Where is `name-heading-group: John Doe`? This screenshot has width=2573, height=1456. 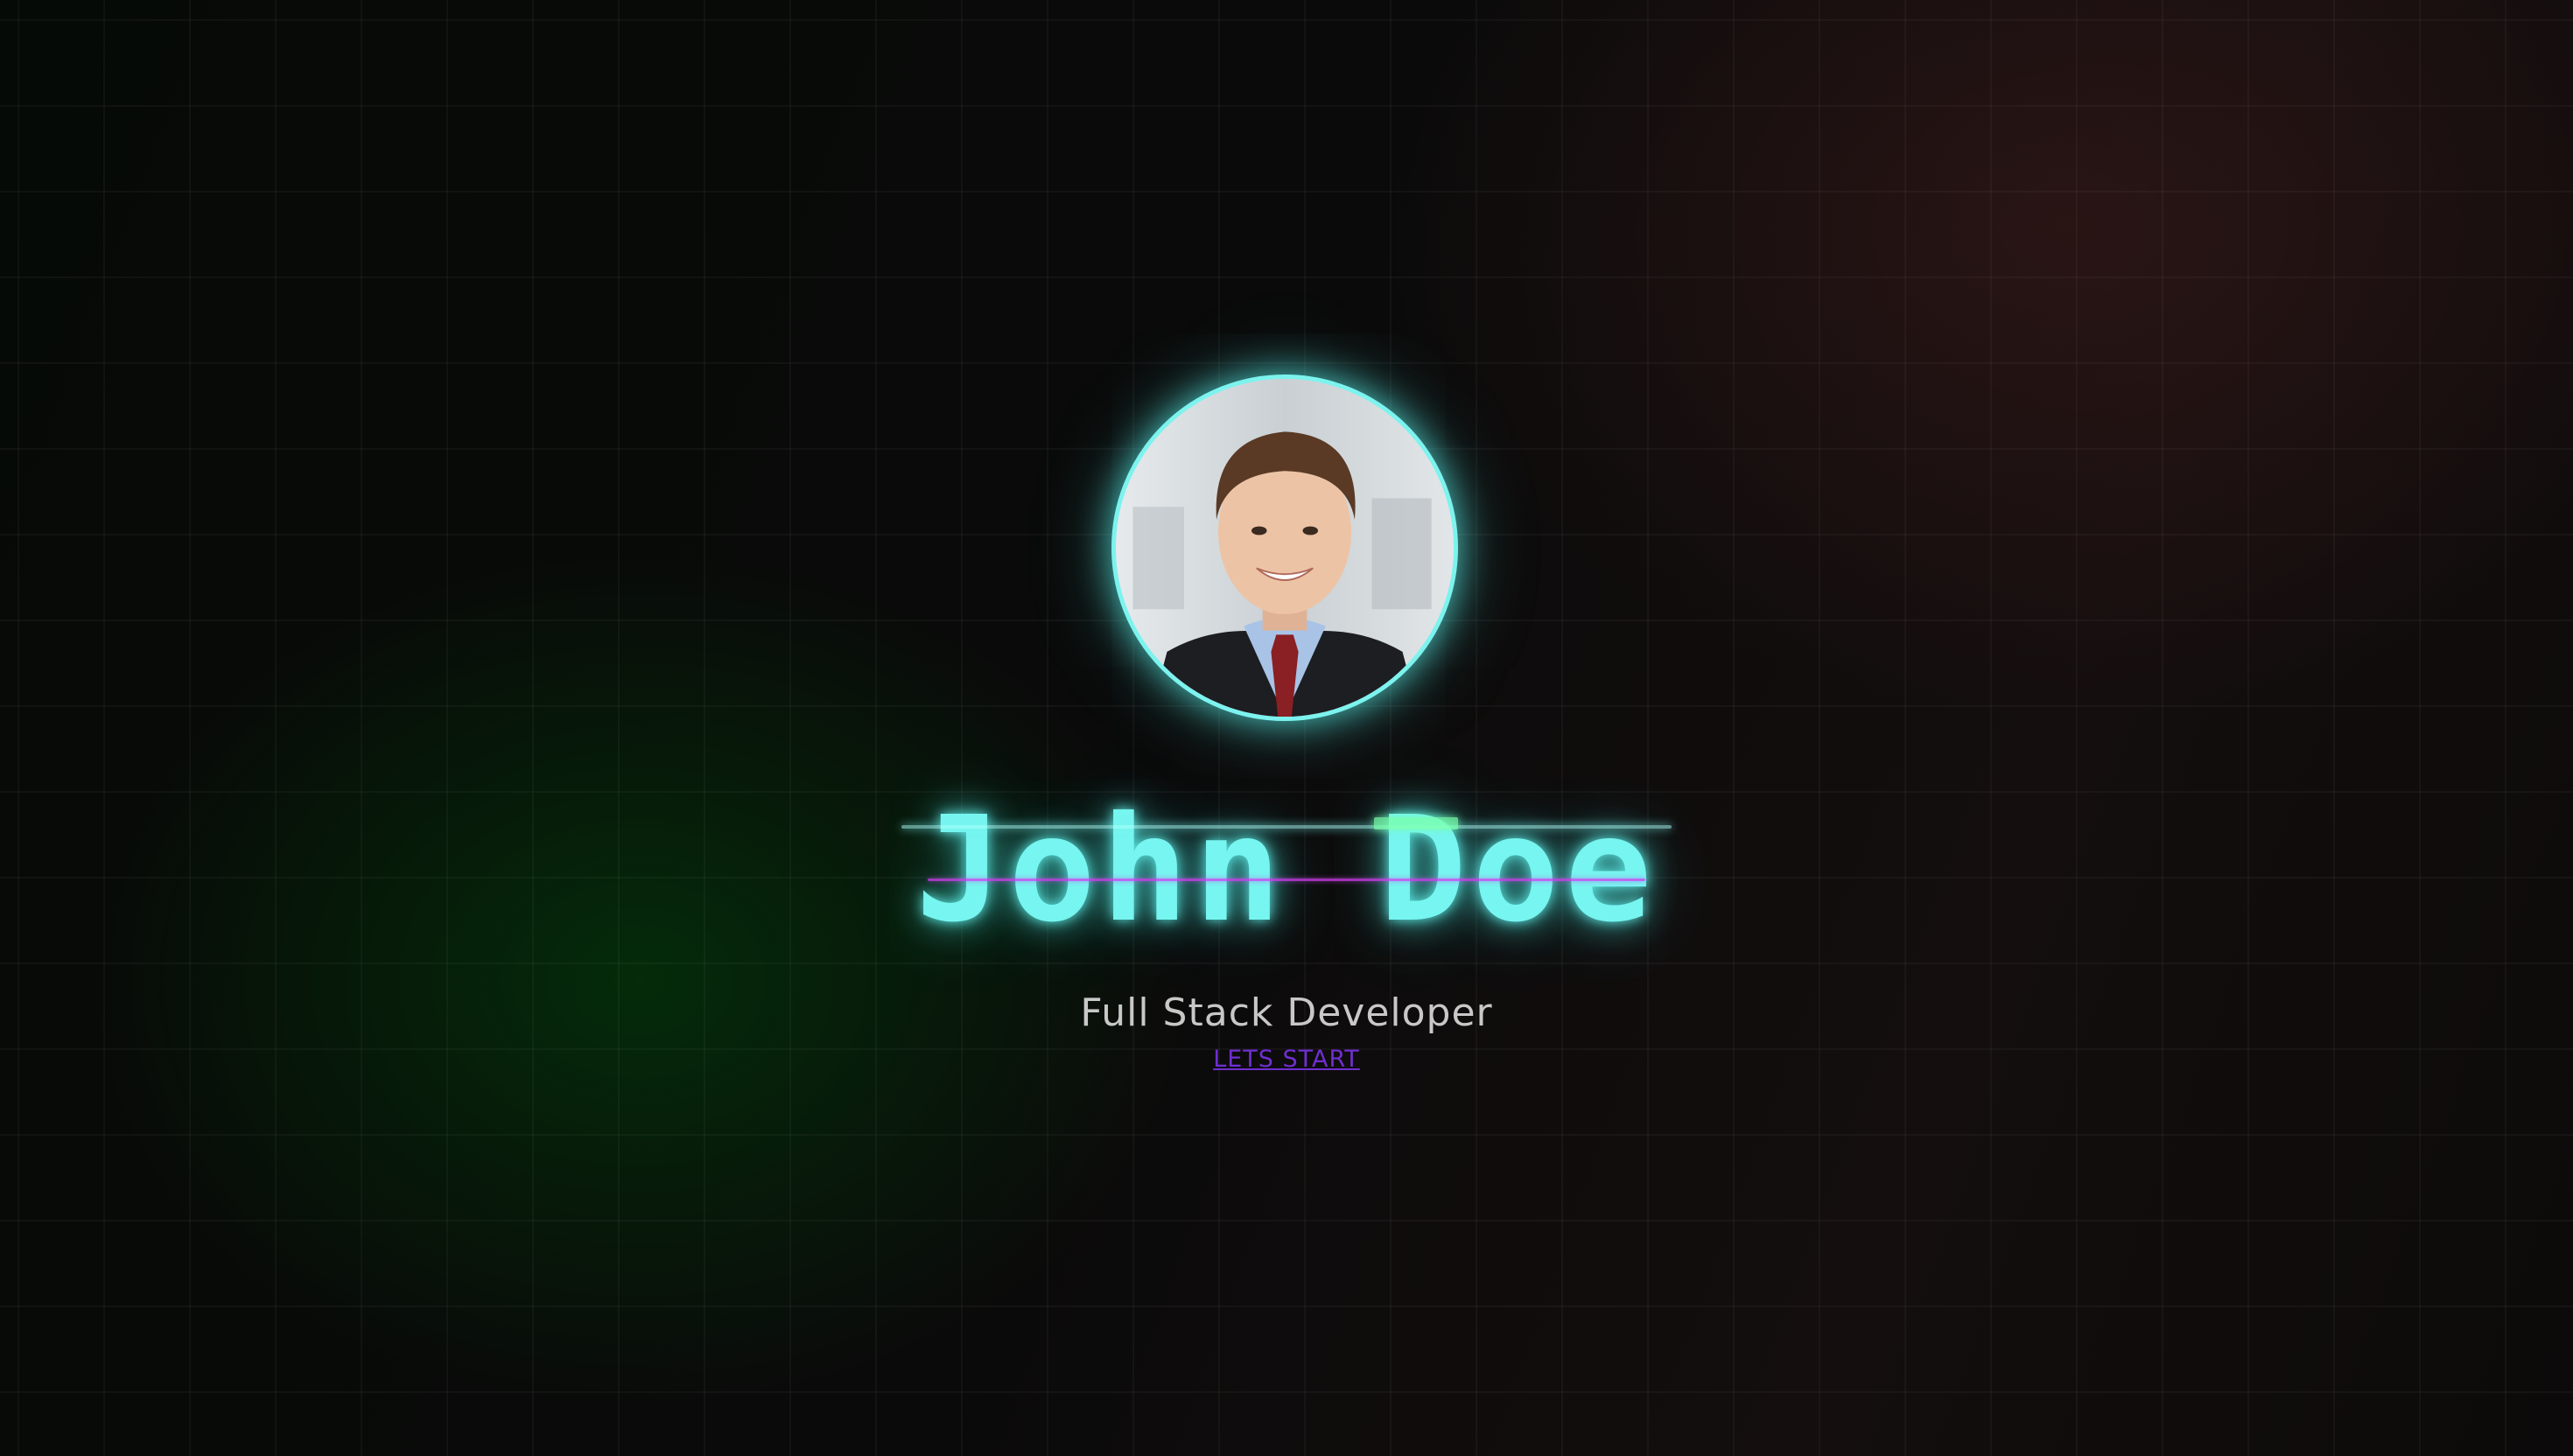
name-heading-group: John Doe is located at coordinates (1286, 871).